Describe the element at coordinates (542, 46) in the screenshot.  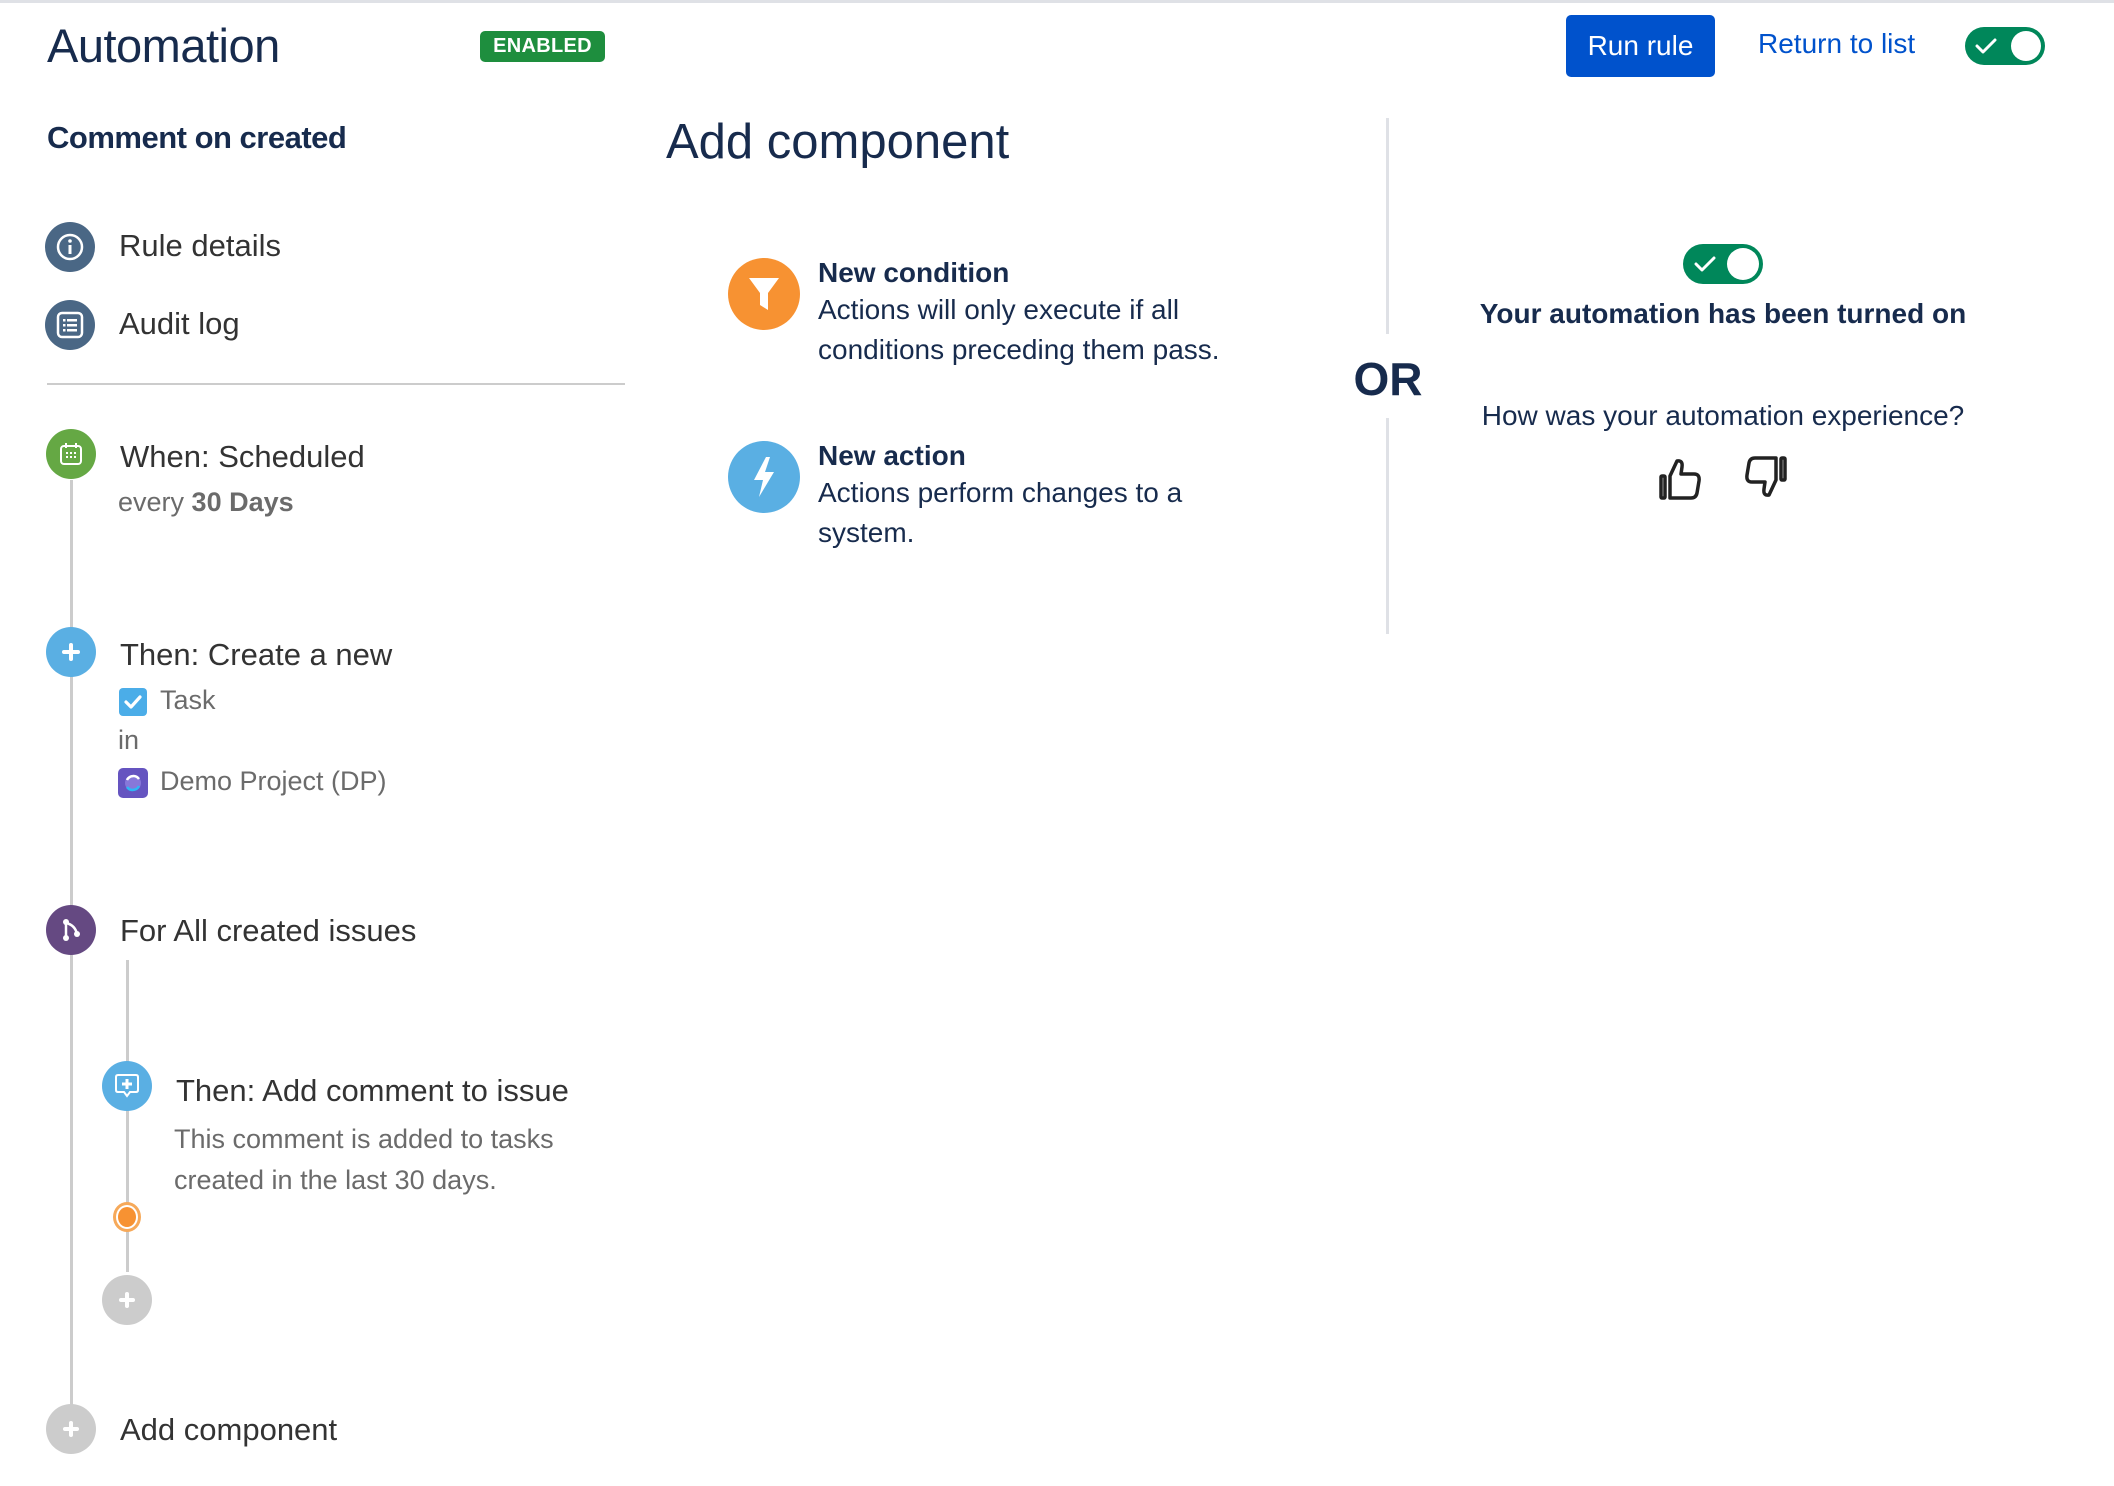
I see `status-badge: ENABLED` at that location.